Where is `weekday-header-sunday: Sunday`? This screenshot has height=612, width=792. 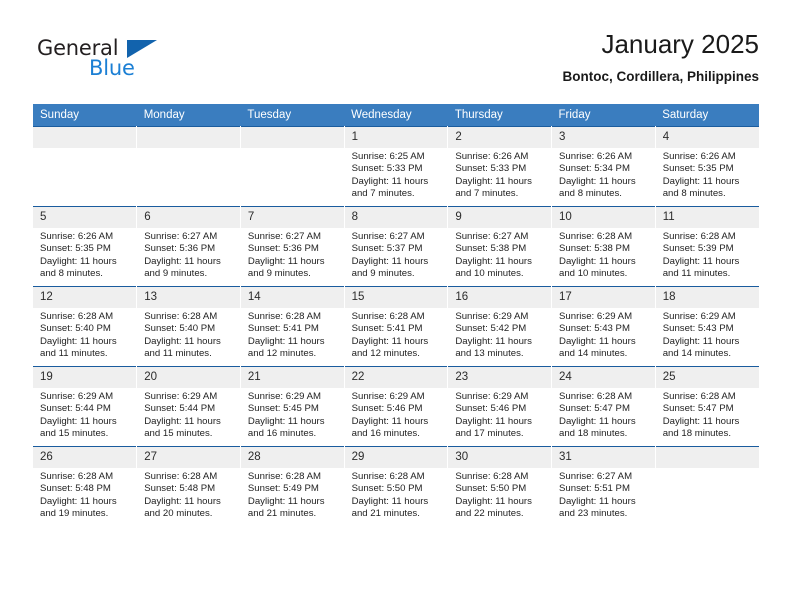
weekday-header-sunday: Sunday is located at coordinates (85, 115).